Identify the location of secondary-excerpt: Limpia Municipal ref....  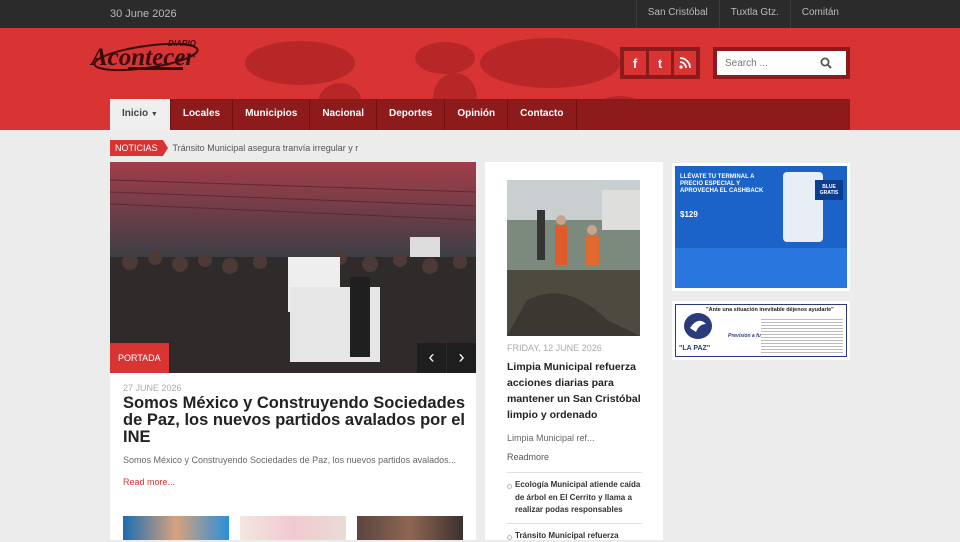
(551, 438).